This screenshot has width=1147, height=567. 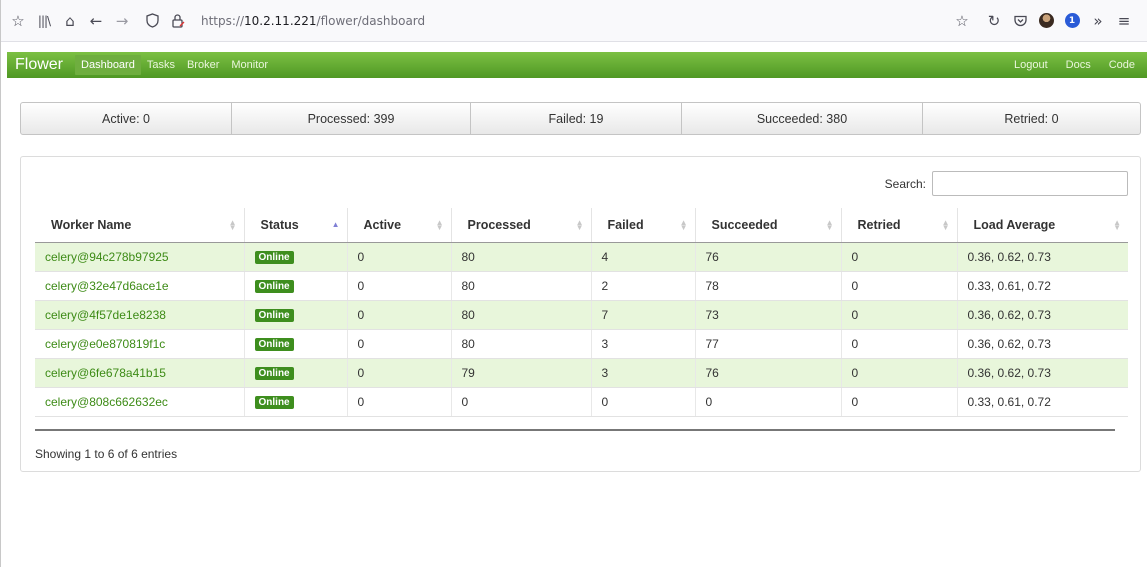 What do you see at coordinates (576, 118) in the screenshot?
I see `summary-failed: Failed: 19` at bounding box center [576, 118].